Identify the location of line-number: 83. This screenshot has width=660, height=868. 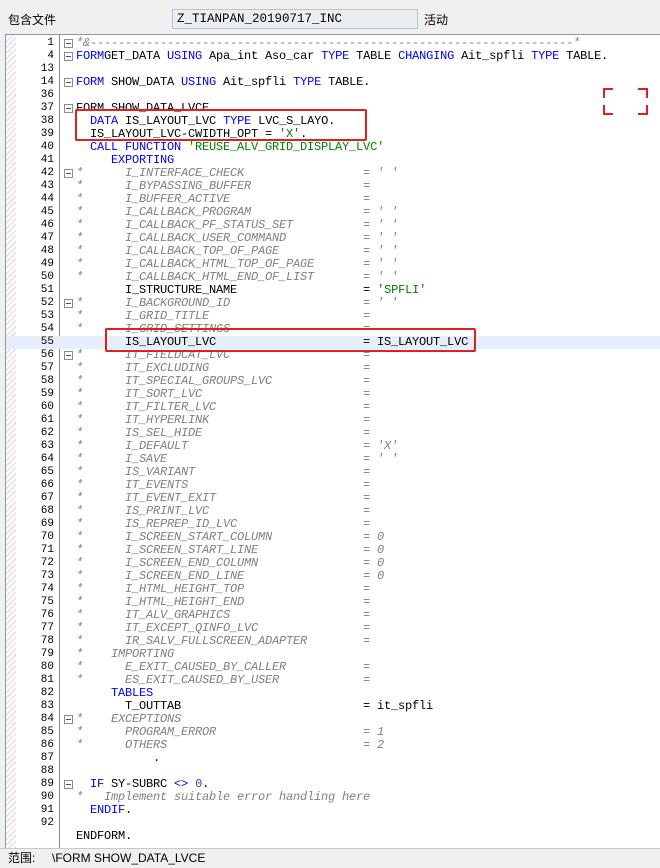
(47, 706).